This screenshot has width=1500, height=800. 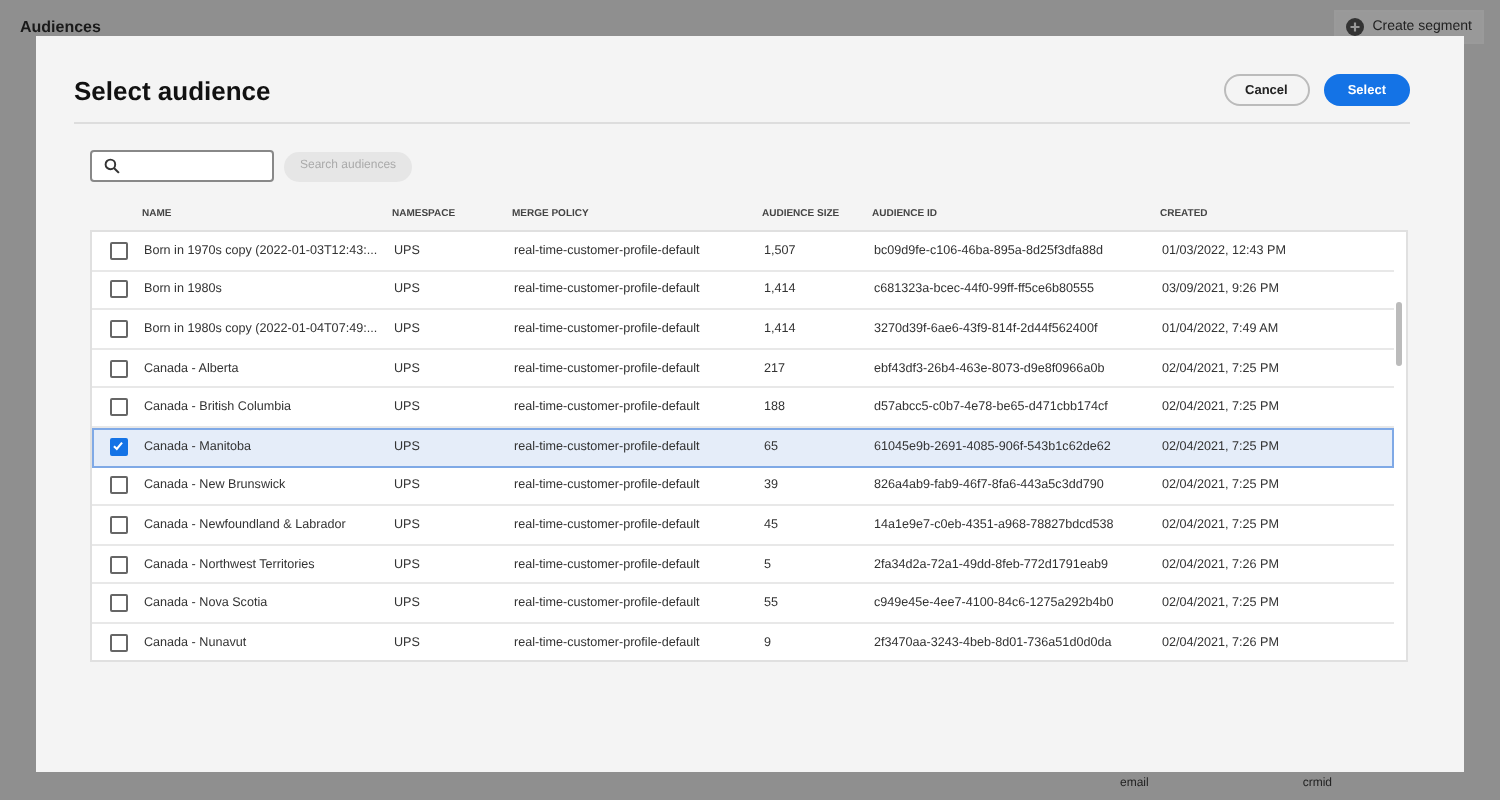 I want to click on plus-circle-icon, so click(x=1355, y=27).